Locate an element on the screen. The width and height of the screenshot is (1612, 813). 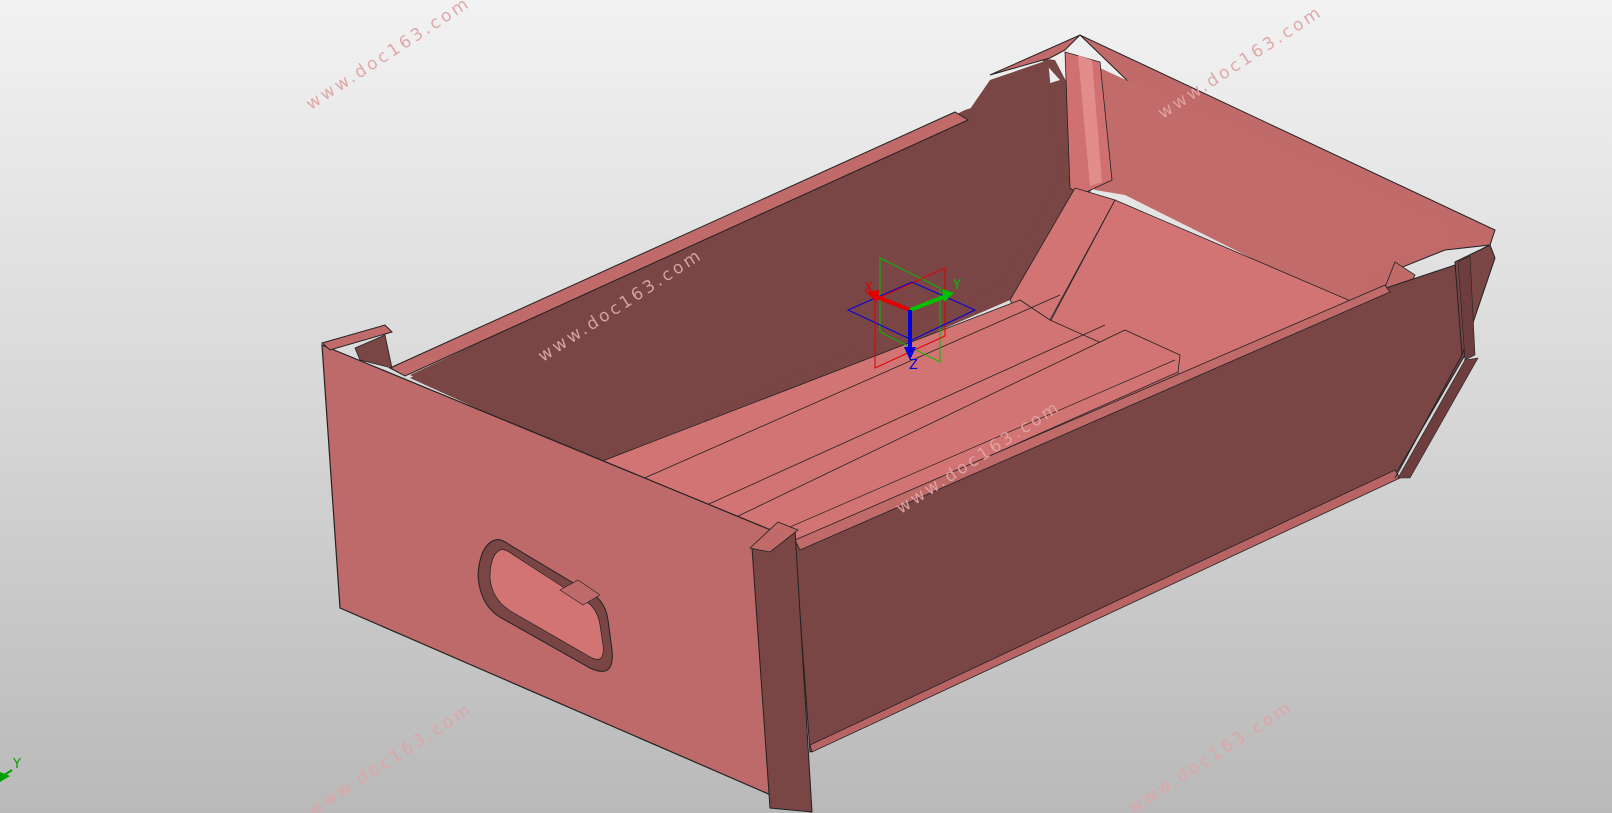
corner-view-axis is located at coordinates (6, 775).